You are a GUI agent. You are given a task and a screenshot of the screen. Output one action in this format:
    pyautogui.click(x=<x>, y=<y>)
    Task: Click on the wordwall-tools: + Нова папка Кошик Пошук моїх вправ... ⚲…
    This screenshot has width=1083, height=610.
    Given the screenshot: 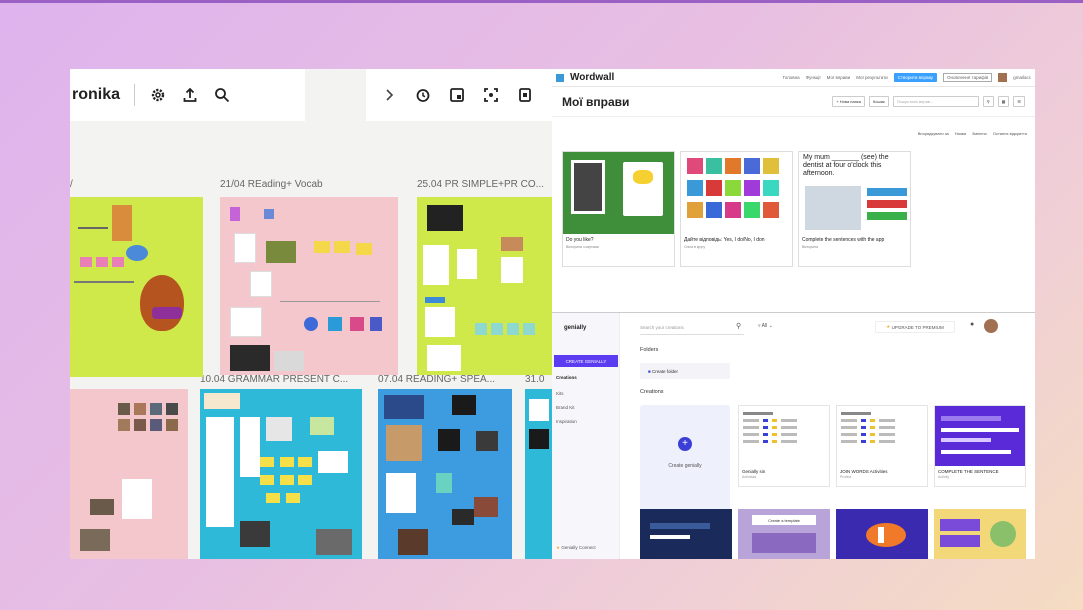 What is the action you would take?
    pyautogui.click(x=928, y=101)
    